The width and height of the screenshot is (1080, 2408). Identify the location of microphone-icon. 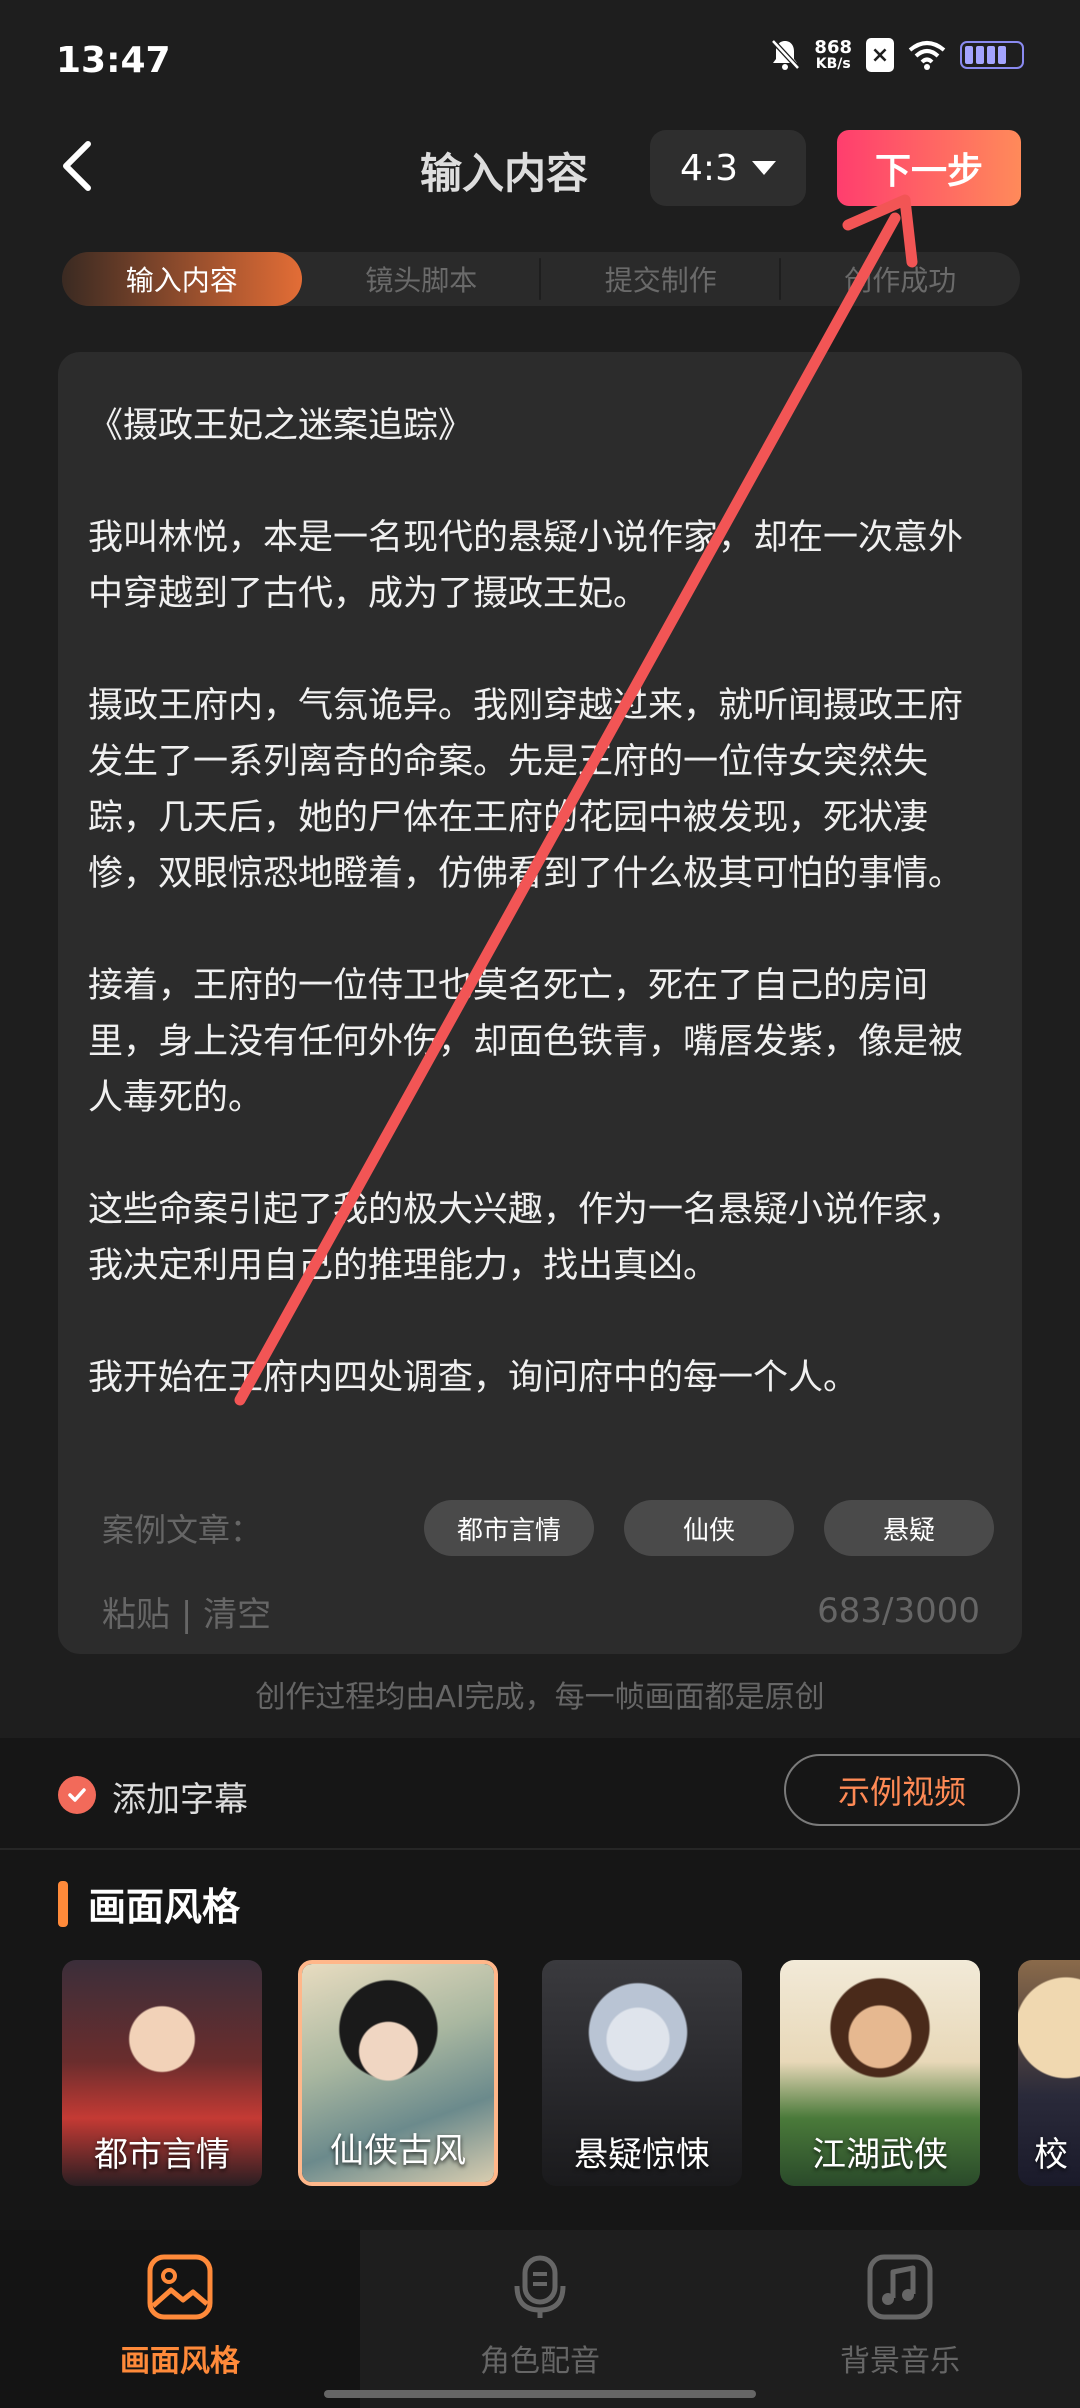
(540, 2286).